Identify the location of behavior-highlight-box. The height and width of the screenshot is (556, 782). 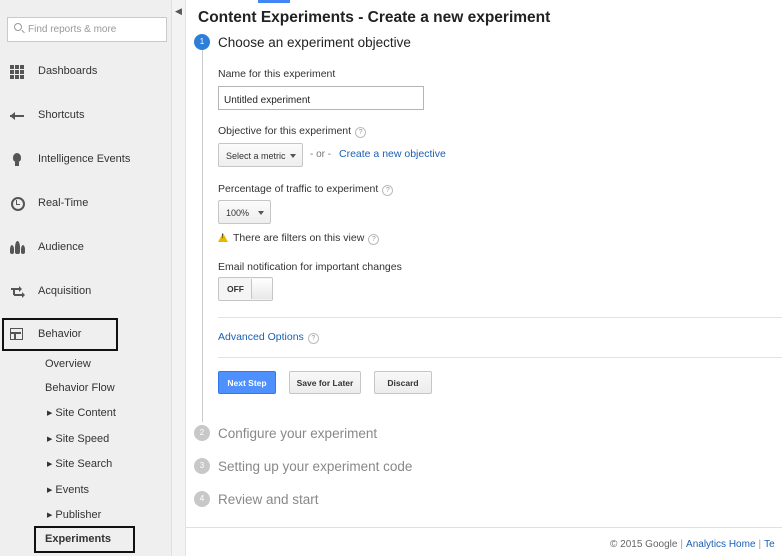
(60, 334).